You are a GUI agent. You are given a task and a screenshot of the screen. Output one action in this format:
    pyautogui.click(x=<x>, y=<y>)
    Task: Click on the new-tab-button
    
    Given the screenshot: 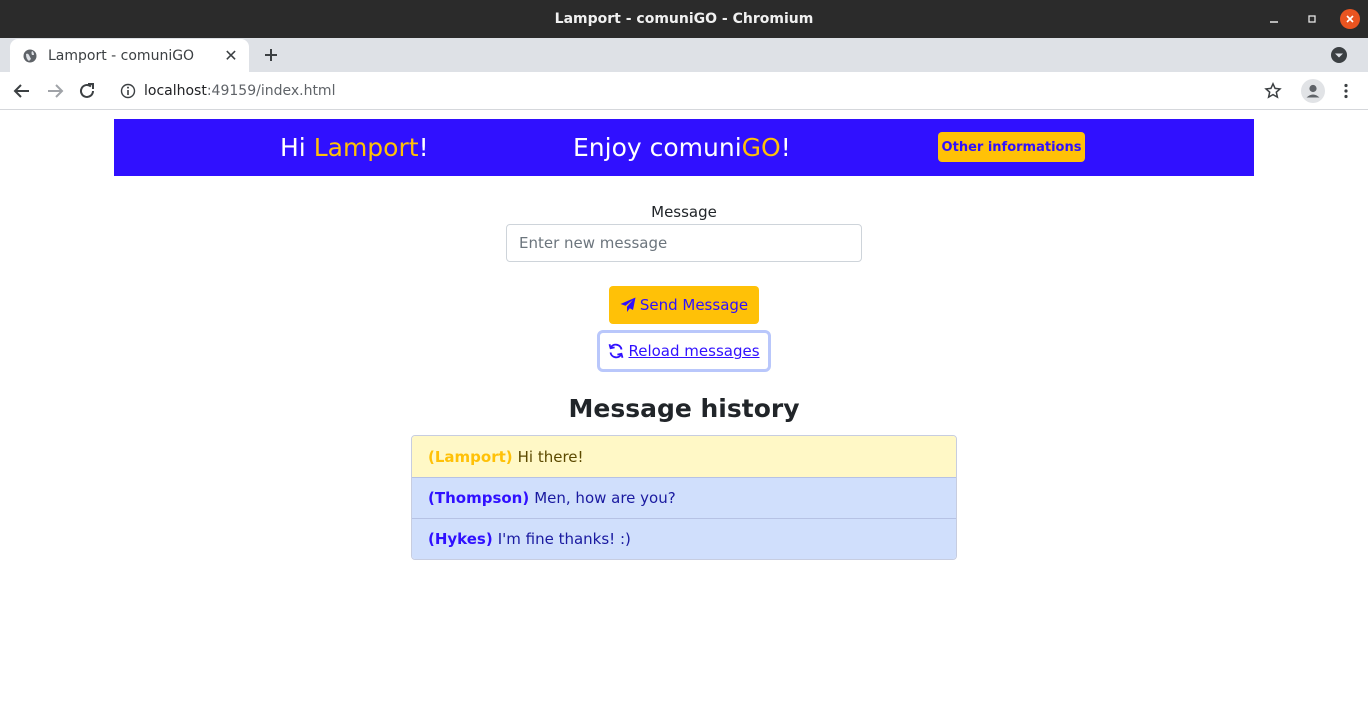 What is the action you would take?
    pyautogui.click(x=271, y=55)
    